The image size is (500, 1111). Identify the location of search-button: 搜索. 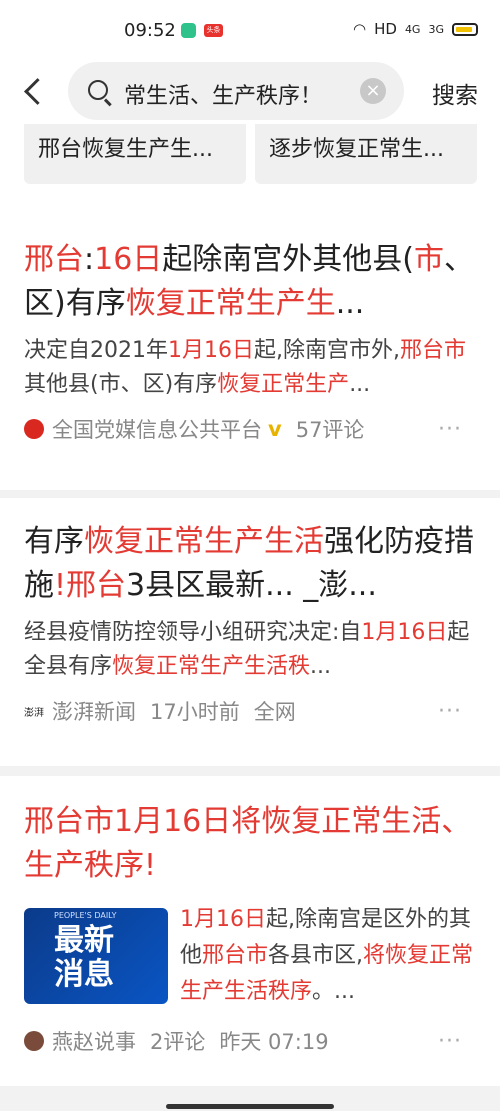
(455, 93).